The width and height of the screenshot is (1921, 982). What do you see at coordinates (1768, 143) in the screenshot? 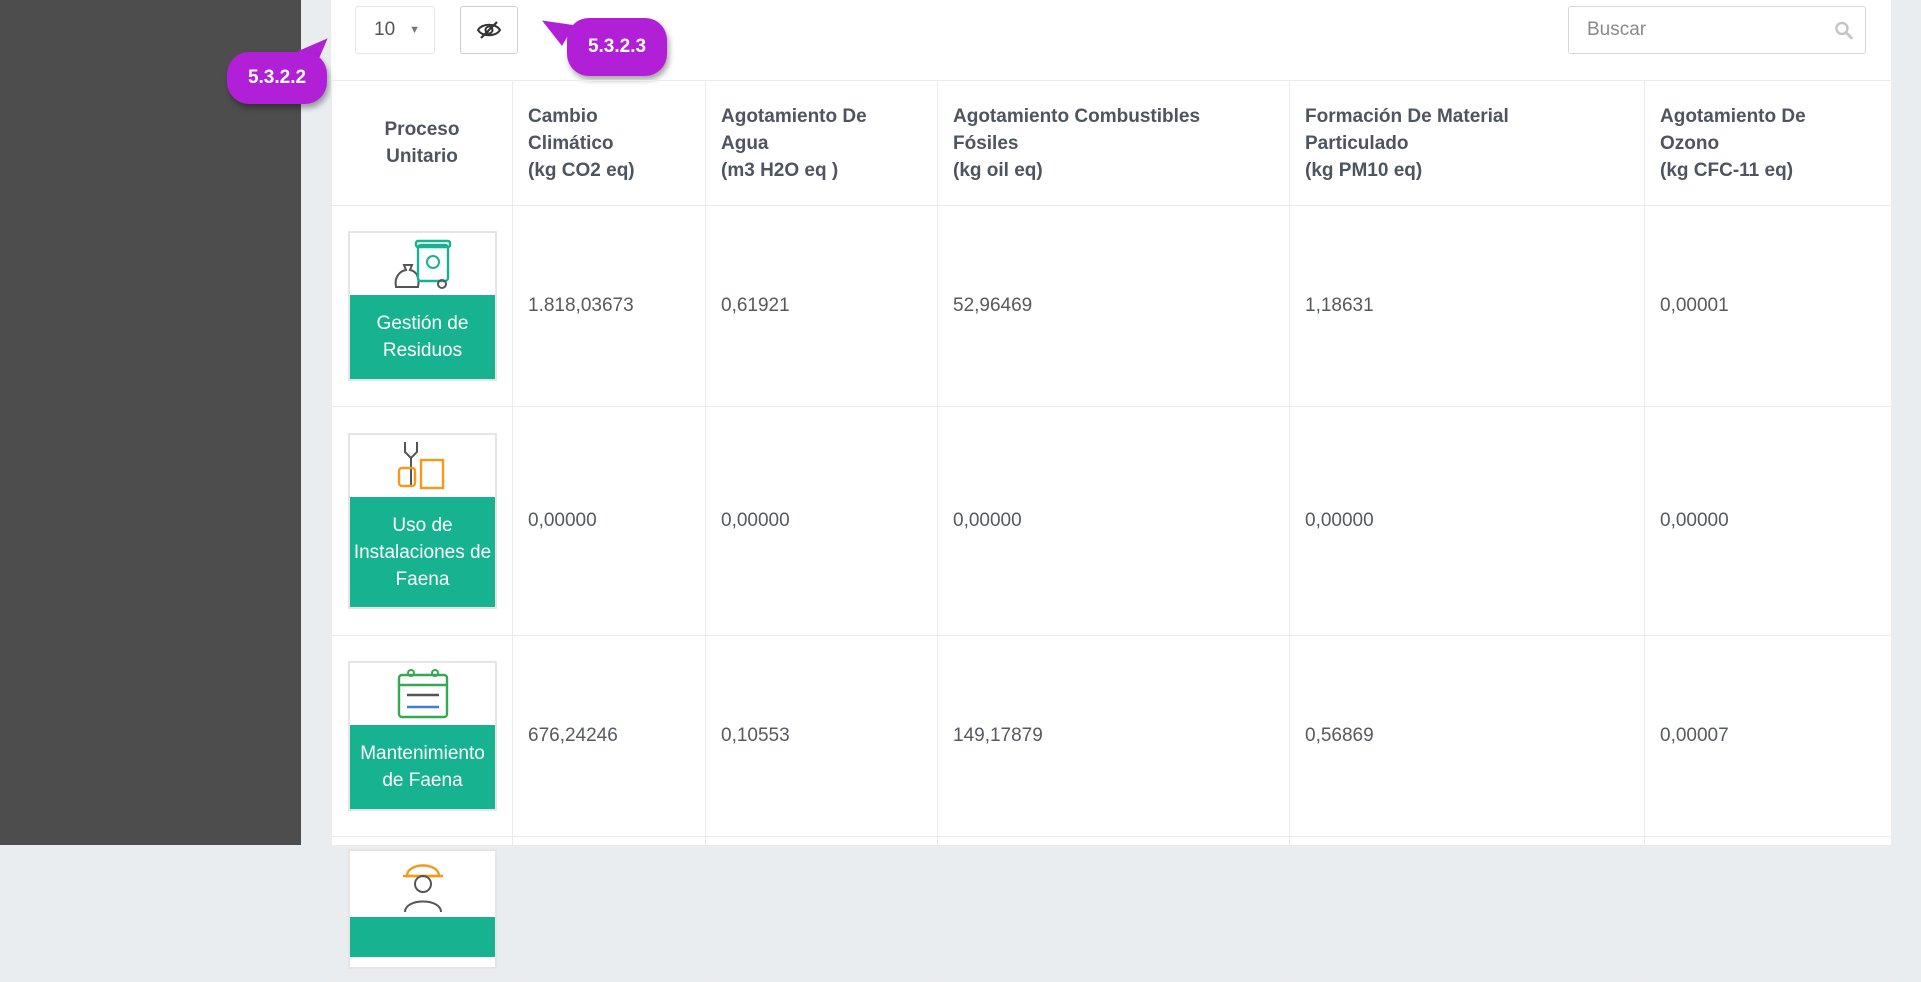
I see `header-agotamiento-ozono: Agotamiento De Ozono (kg CFC-11 eq)` at bounding box center [1768, 143].